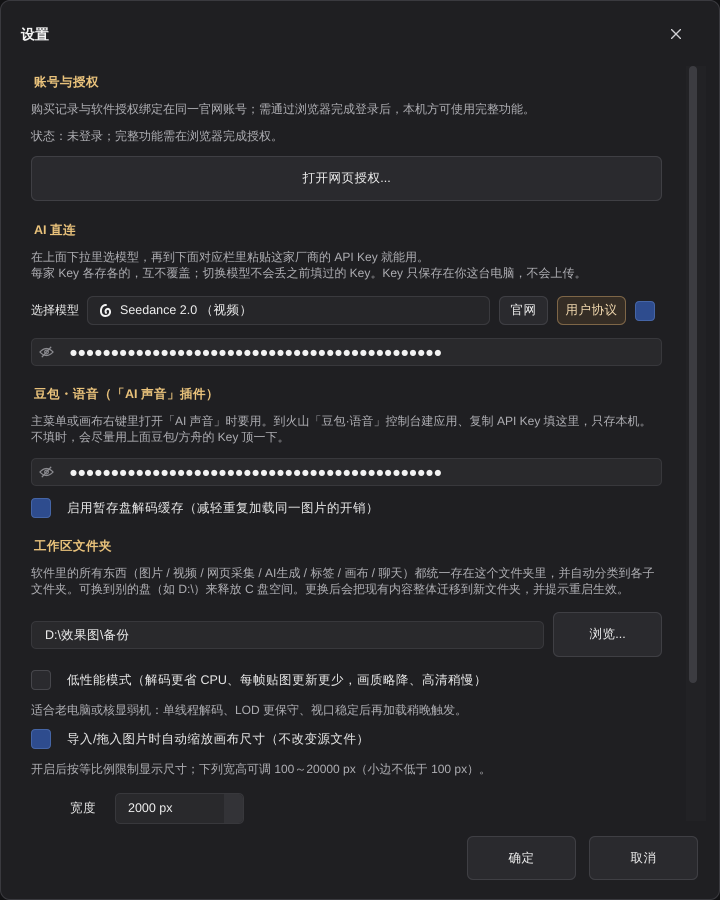 Image resolution: width=720 pixels, height=900 pixels. I want to click on section-heading: 账号与授权, so click(67, 82).